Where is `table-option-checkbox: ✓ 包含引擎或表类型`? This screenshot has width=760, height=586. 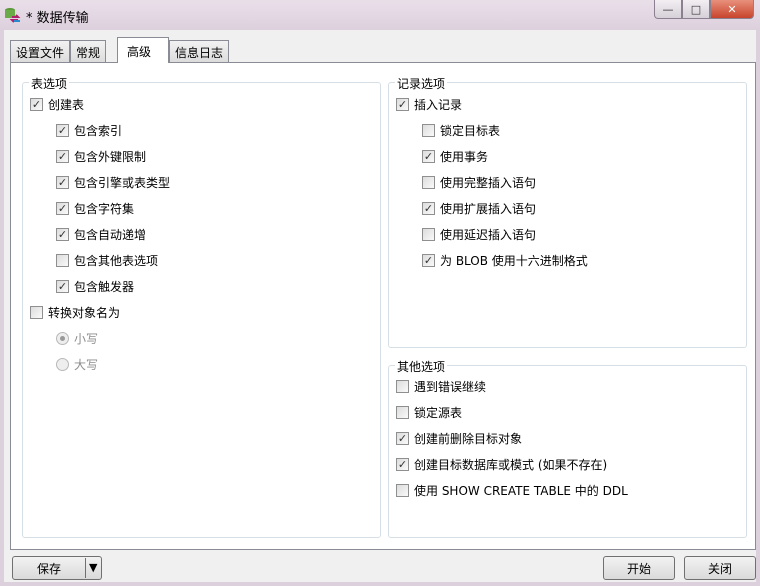 table-option-checkbox: ✓ 包含引擎或表类型 is located at coordinates (113, 182).